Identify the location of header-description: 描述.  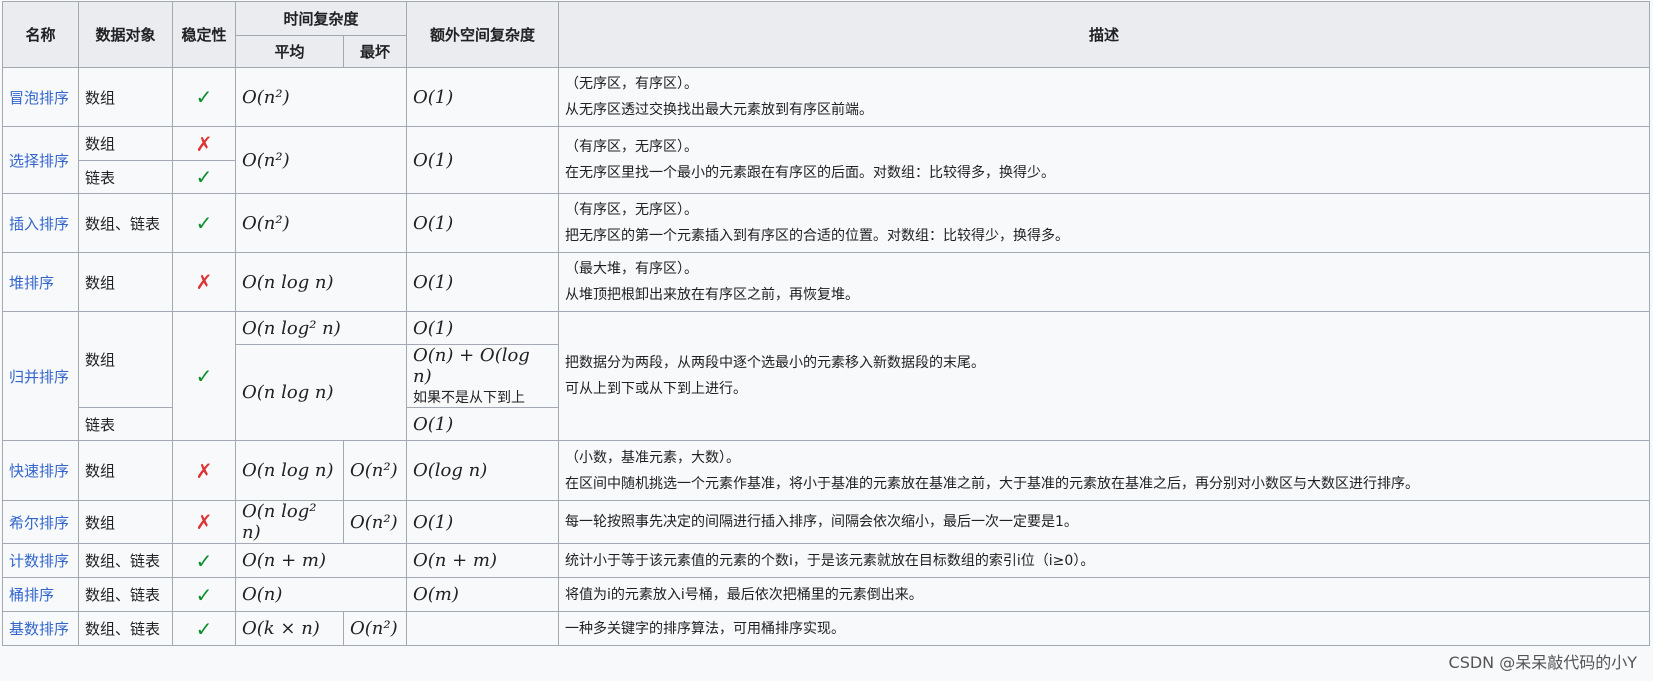
(1104, 34).